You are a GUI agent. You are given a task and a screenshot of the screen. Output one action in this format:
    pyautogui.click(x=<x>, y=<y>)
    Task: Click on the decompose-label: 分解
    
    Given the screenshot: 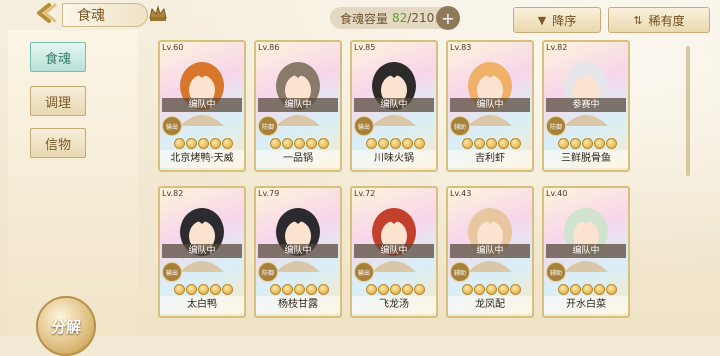 What is the action you would take?
    pyautogui.click(x=65, y=326)
    